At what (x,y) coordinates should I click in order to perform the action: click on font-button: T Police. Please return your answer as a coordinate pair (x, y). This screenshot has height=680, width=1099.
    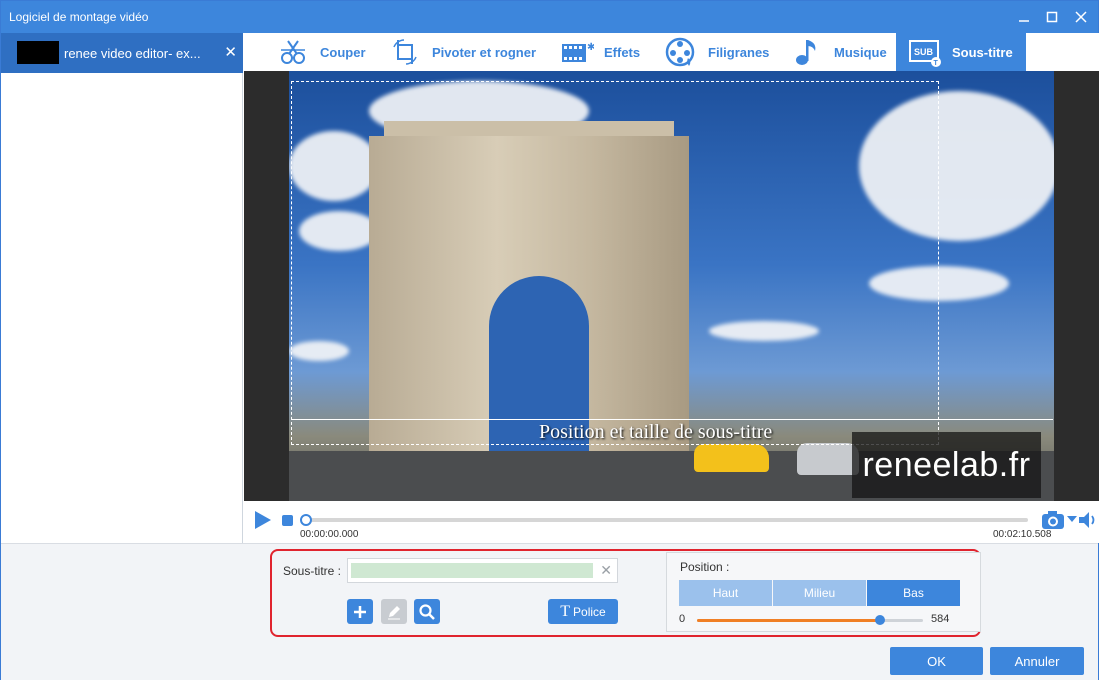
    Looking at the image, I should click on (583, 611).